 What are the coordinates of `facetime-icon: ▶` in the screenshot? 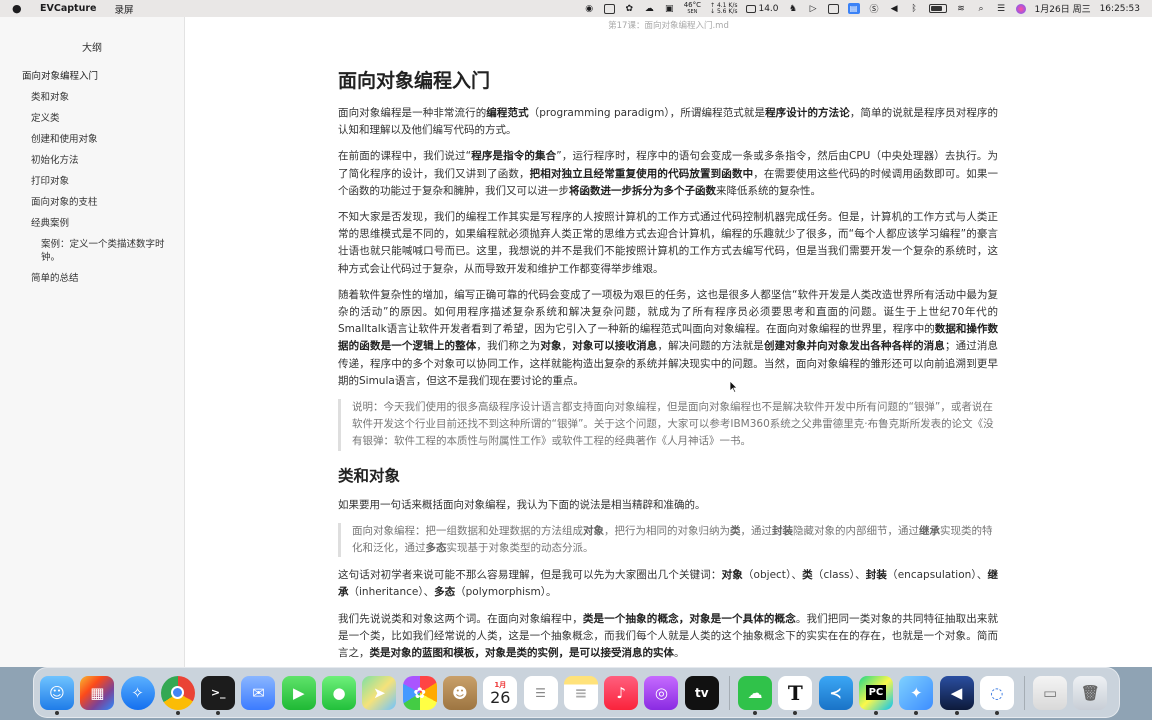 It's located at (298, 692).